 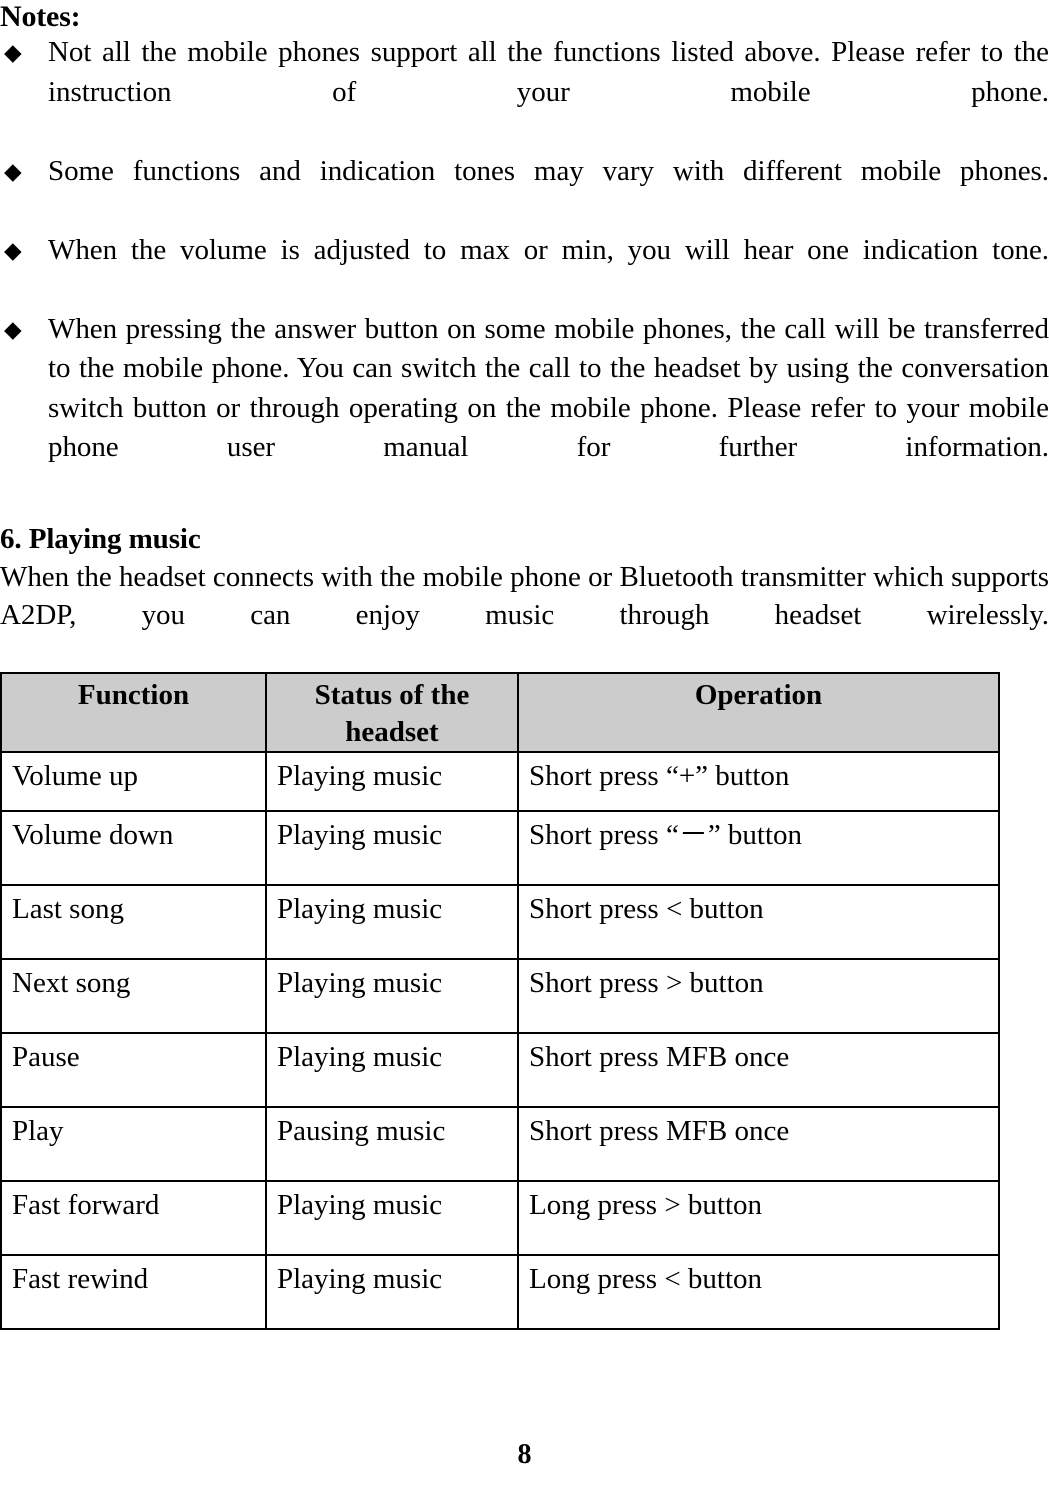 What do you see at coordinates (133, 712) in the screenshot?
I see `column-header-function: Function` at bounding box center [133, 712].